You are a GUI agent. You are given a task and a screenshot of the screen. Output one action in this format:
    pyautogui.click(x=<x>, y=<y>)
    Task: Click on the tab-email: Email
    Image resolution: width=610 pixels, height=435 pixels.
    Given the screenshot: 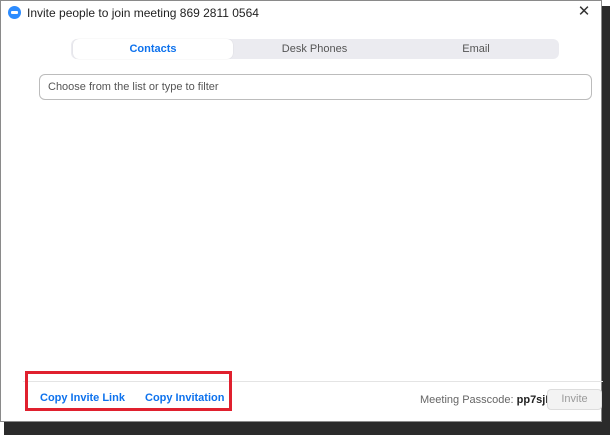 What is the action you would take?
    pyautogui.click(x=476, y=49)
    